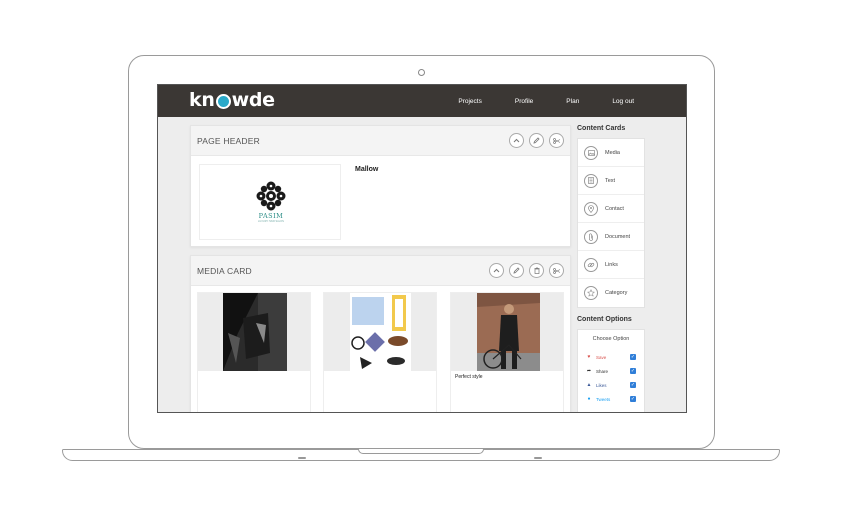  I want to click on panel-title: MEDIA CARD, so click(224, 270).